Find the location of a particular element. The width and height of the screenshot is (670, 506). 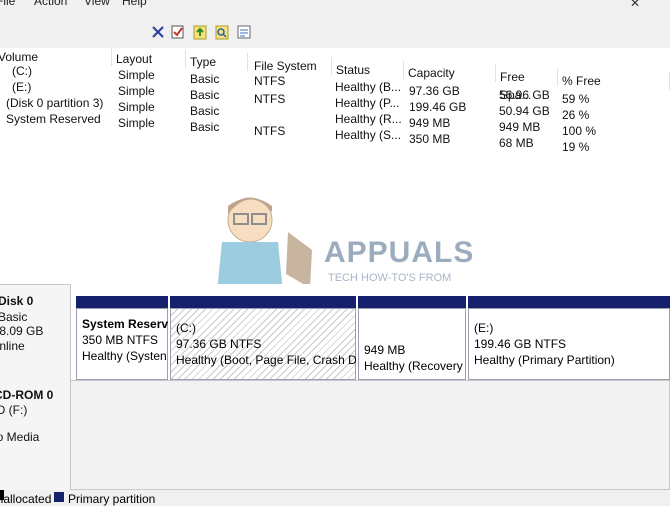

partition-size: 97.36 GB NTFS is located at coordinates (219, 344).